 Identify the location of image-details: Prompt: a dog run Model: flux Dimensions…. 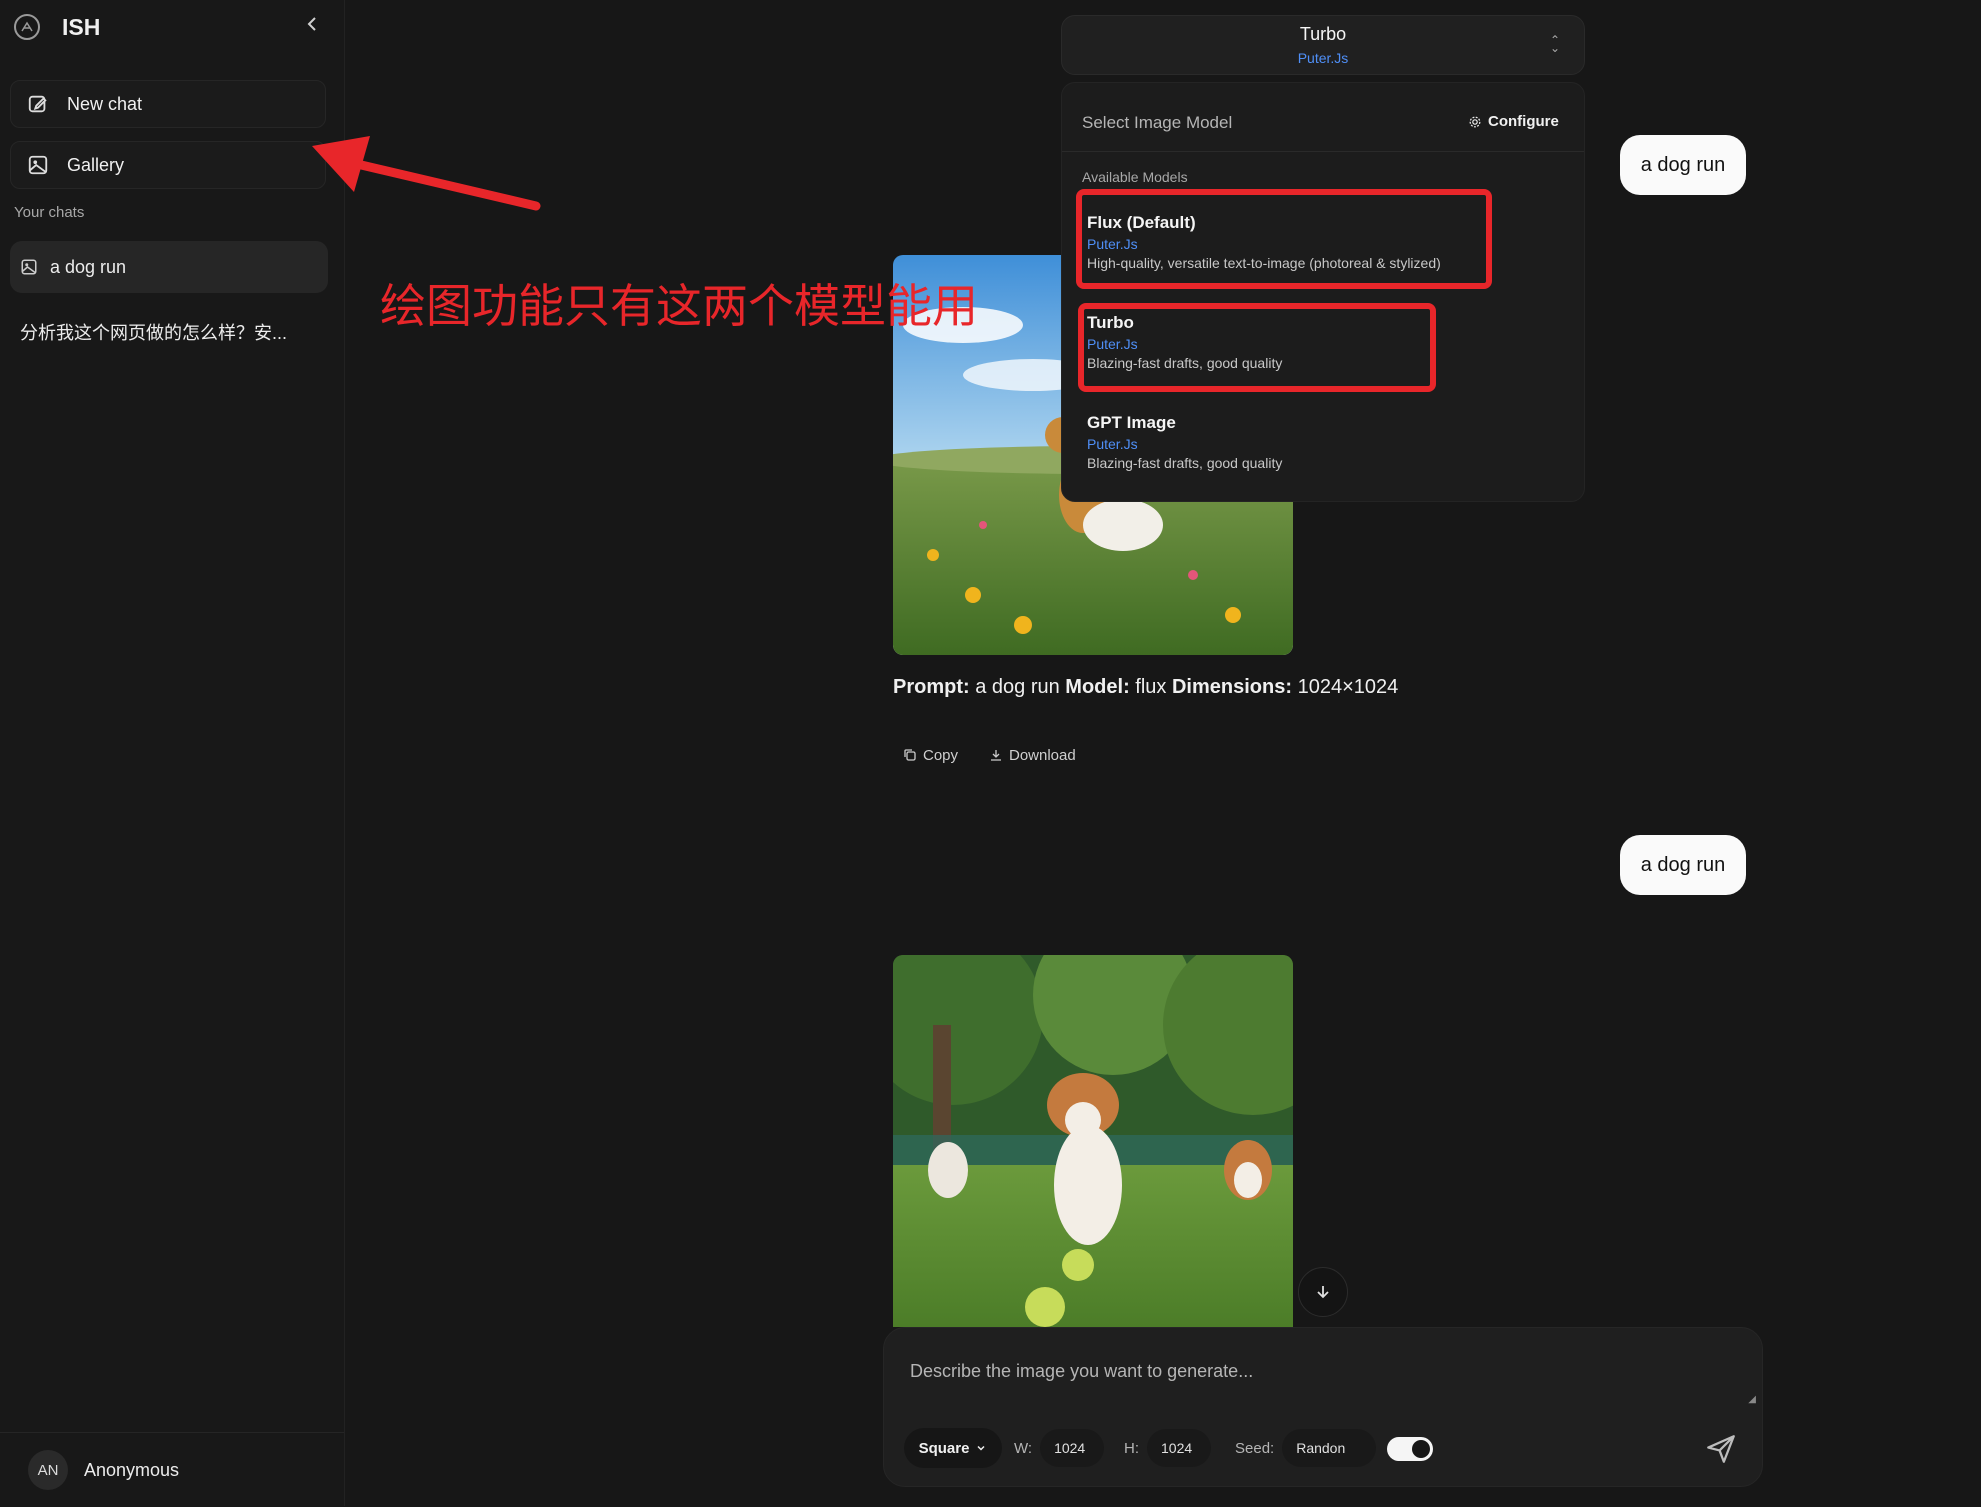
(1145, 687).